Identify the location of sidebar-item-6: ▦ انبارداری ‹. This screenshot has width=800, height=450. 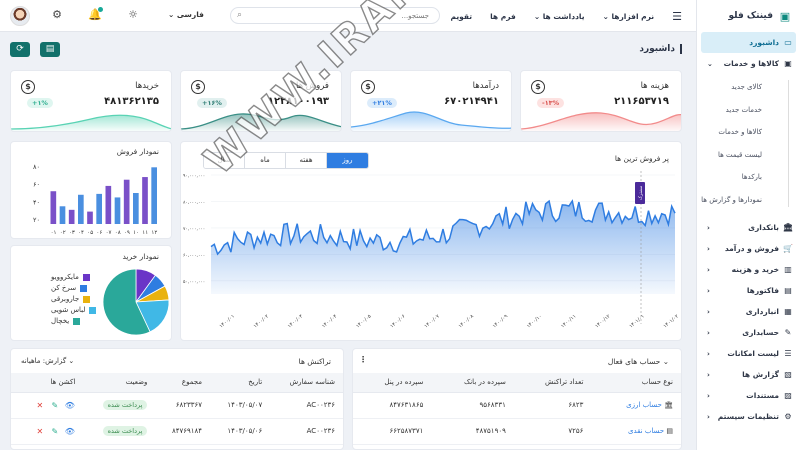
(748, 311).